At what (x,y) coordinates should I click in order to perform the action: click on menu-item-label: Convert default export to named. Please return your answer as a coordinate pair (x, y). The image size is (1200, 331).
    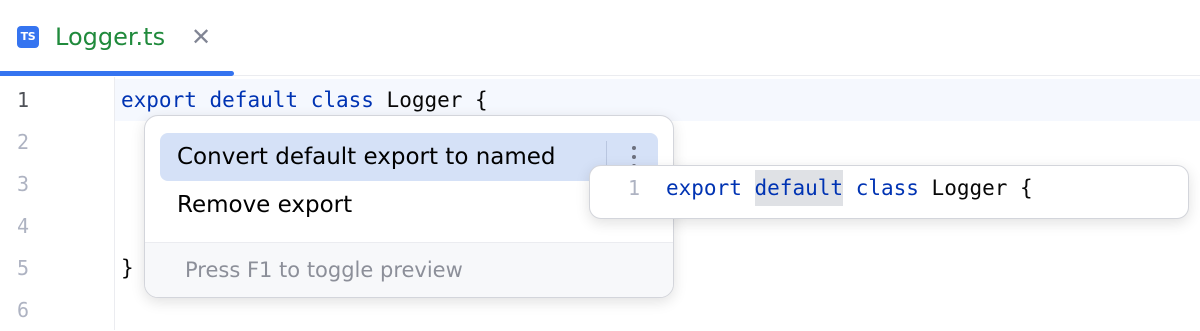
    Looking at the image, I should click on (366, 157).